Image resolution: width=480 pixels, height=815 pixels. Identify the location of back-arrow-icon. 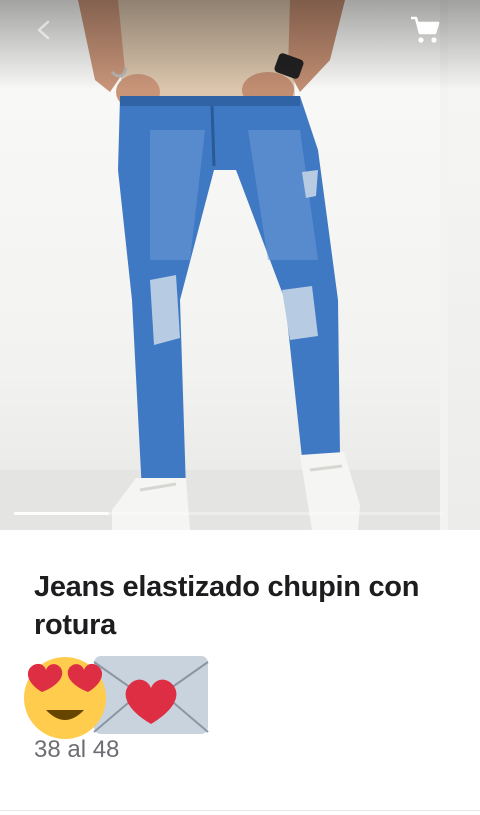
(43, 30).